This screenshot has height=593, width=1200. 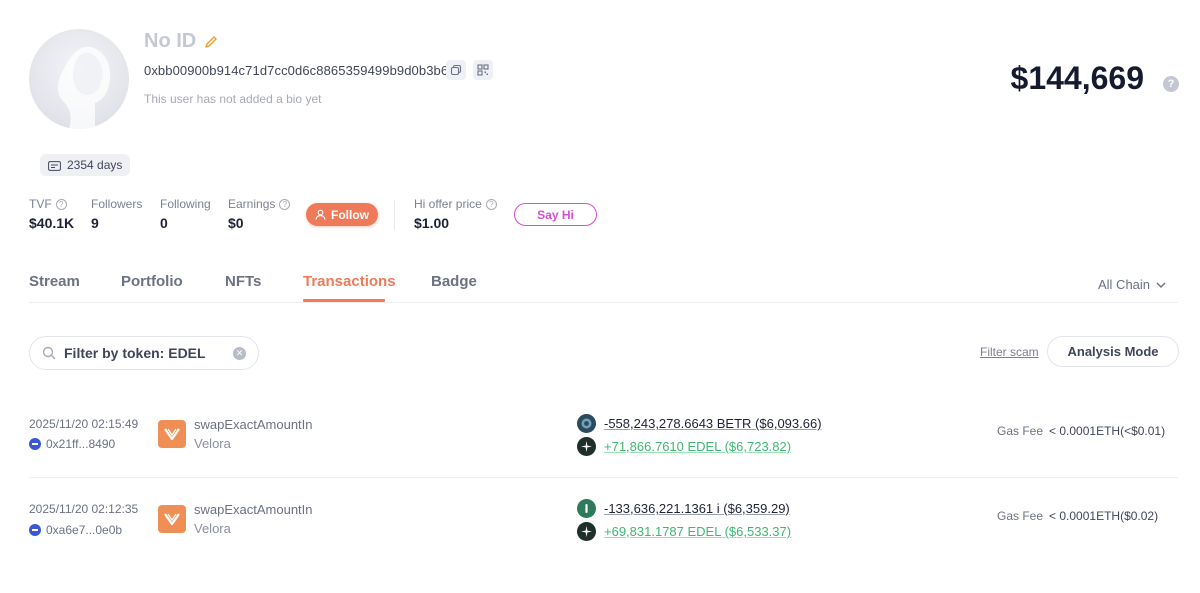 What do you see at coordinates (52, 223) in the screenshot?
I see `tvf-value: $40.1K` at bounding box center [52, 223].